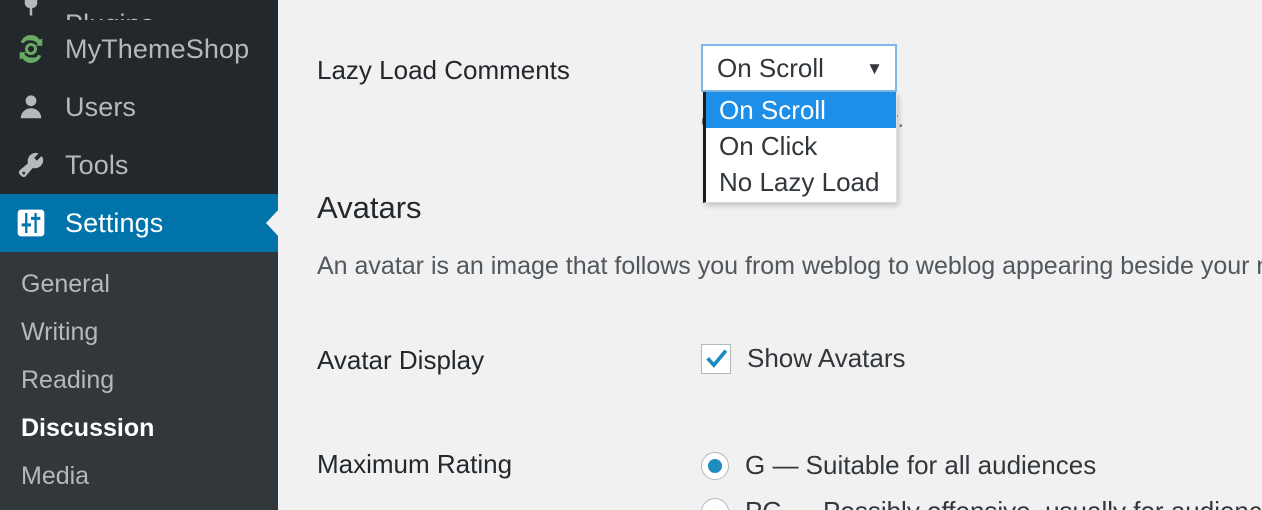 The width and height of the screenshot is (1262, 510). What do you see at coordinates (31, 10) in the screenshot?
I see `plug-icon` at bounding box center [31, 10].